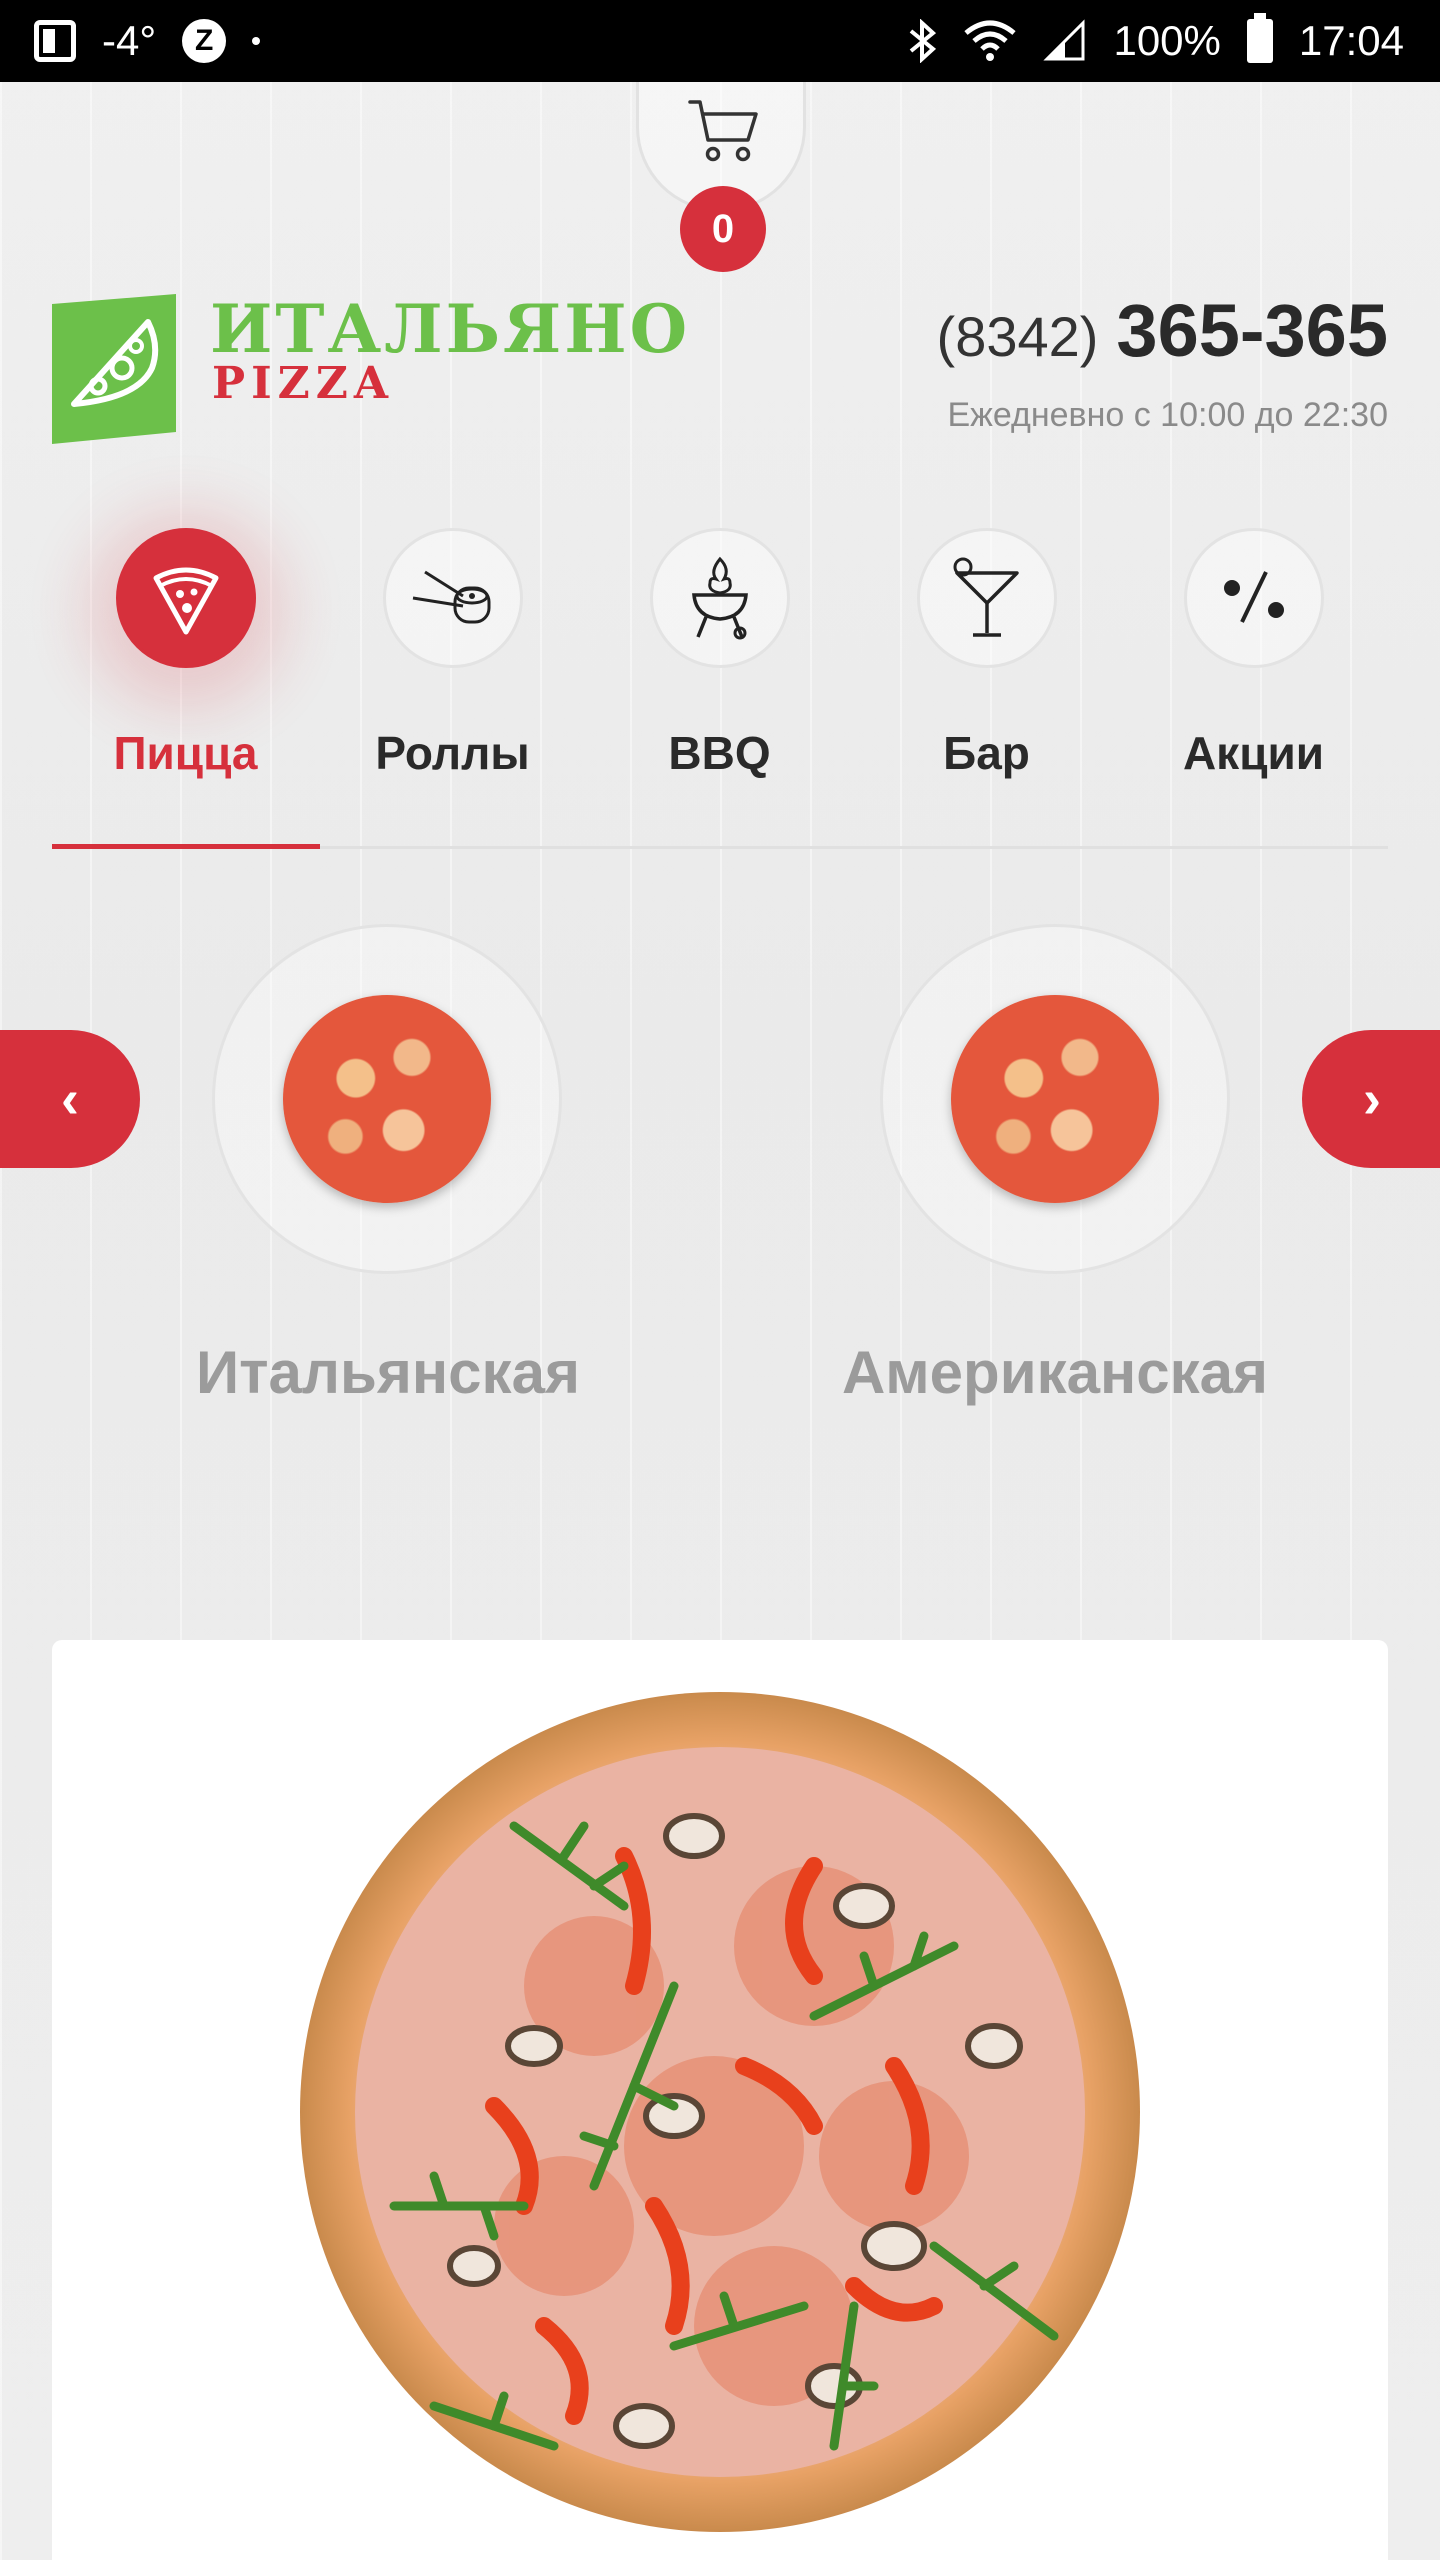  I want to click on logo-title: ИТАЛЬЯНО, so click(450, 329).